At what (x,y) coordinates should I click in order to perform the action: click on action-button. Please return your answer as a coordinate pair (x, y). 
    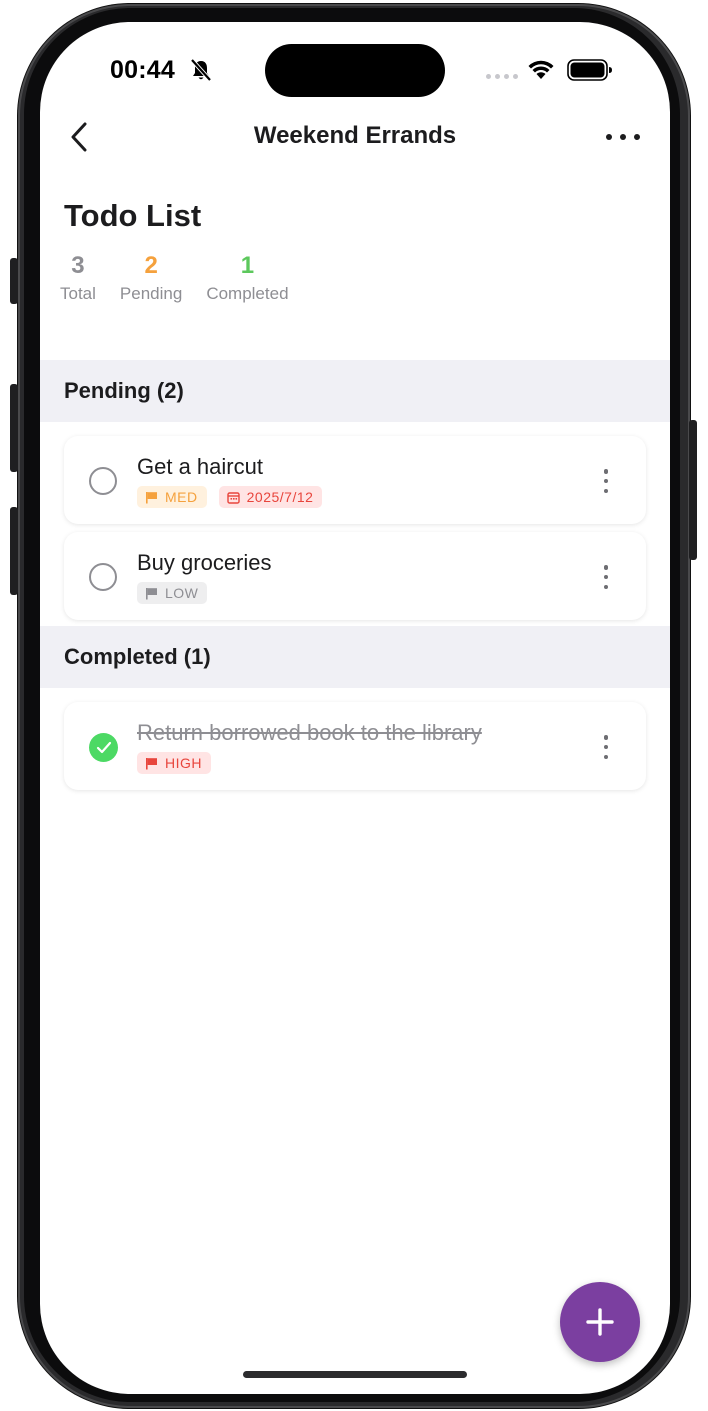
    Looking at the image, I should click on (14, 281).